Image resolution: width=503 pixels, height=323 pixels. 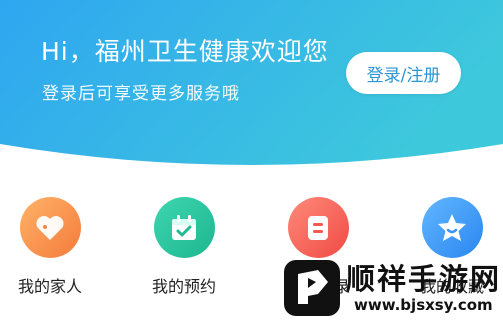 I want to click on menu-item-label: 我的预约, so click(x=183, y=286).